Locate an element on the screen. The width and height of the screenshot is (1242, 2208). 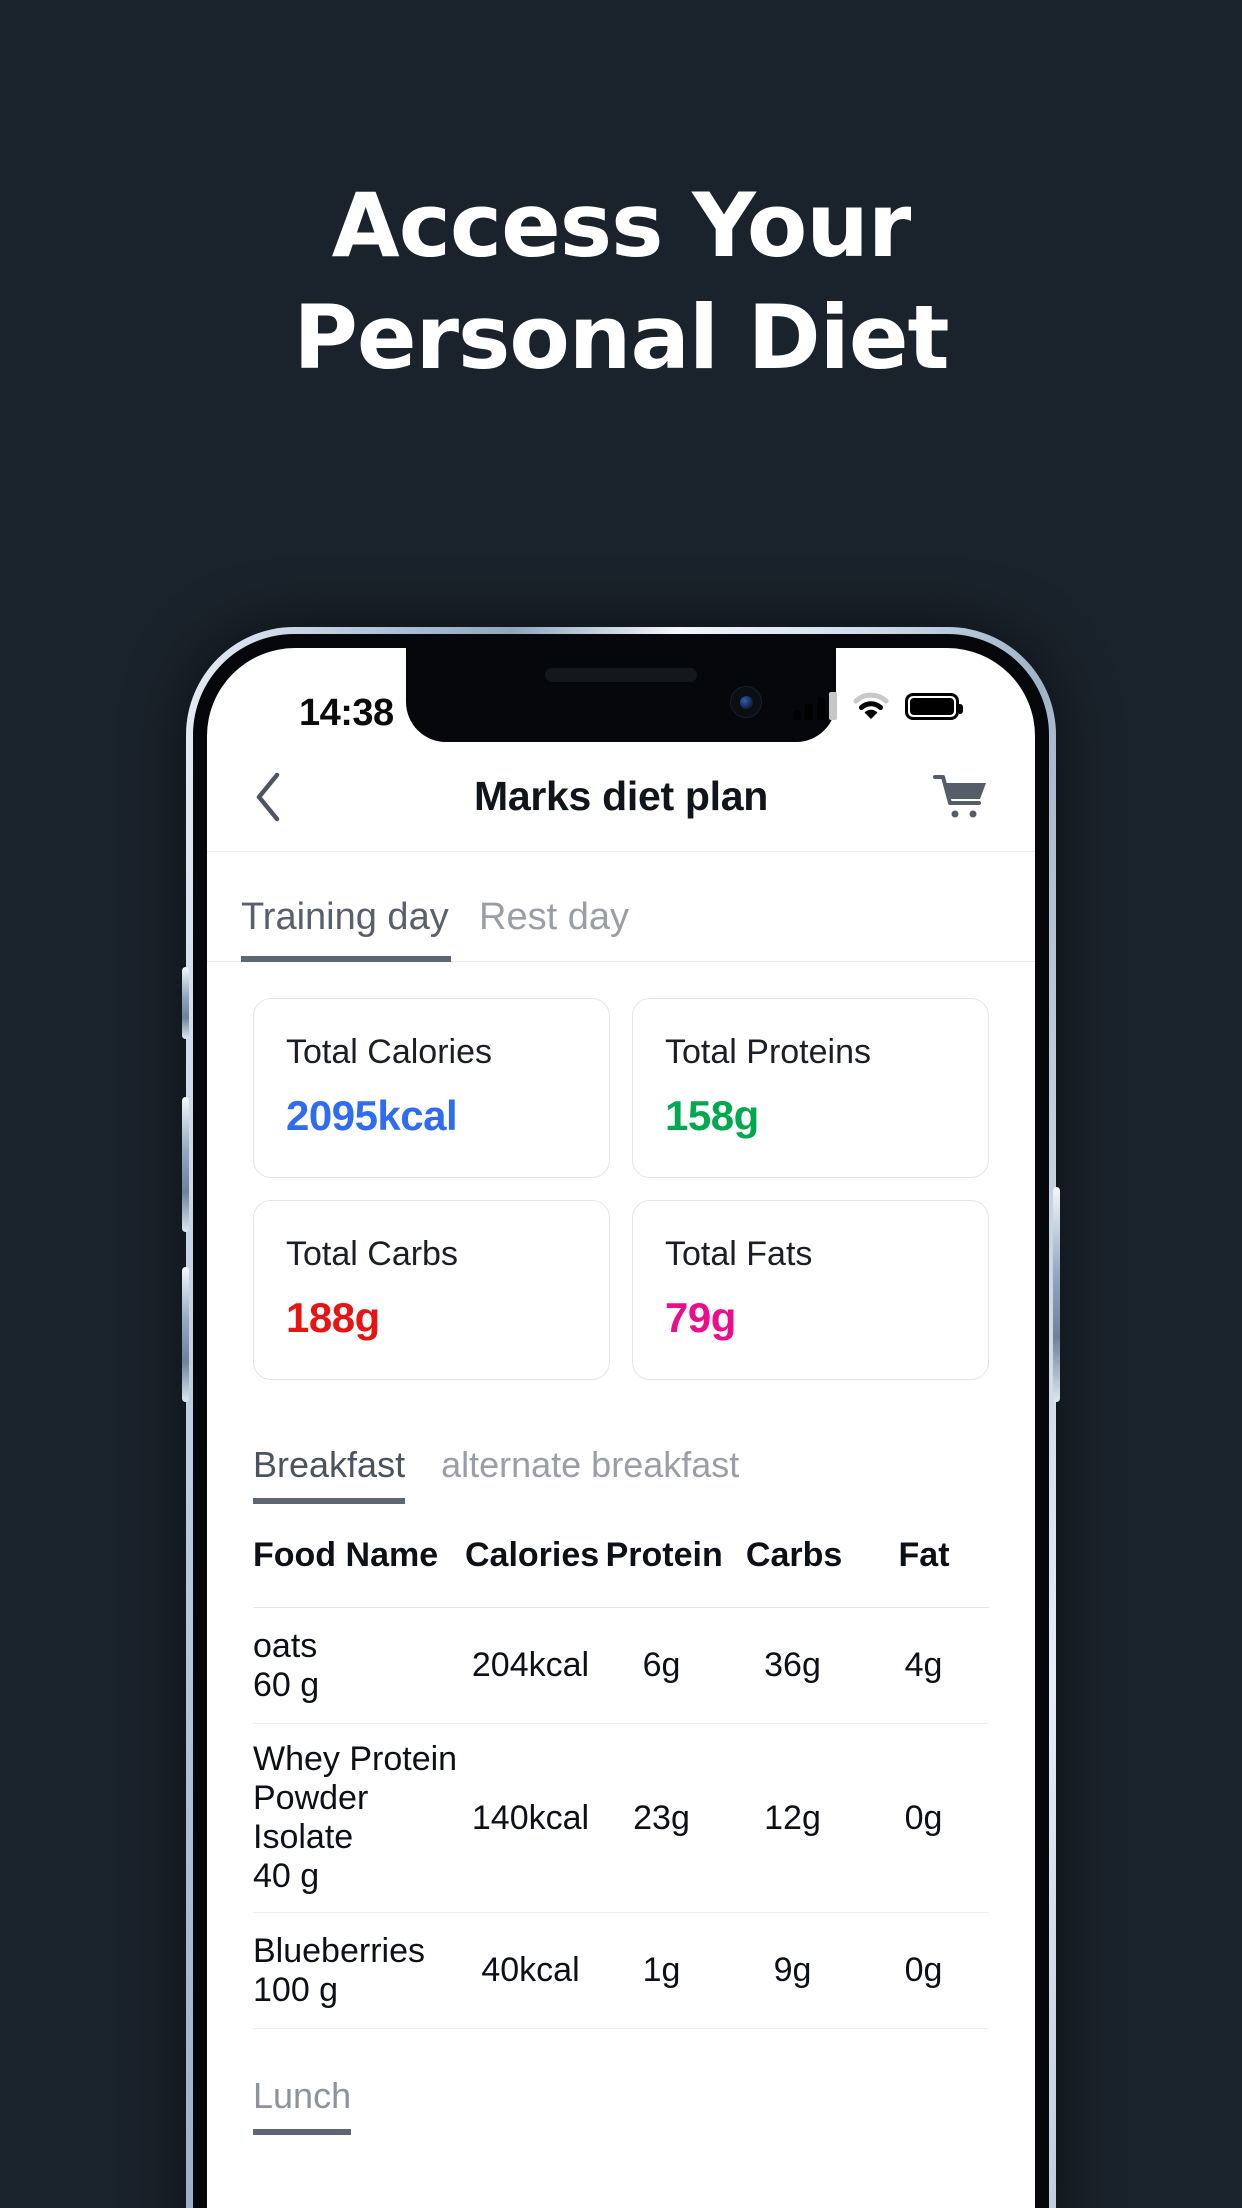
tab-rest-day: Rest day is located at coordinates (569, 928).